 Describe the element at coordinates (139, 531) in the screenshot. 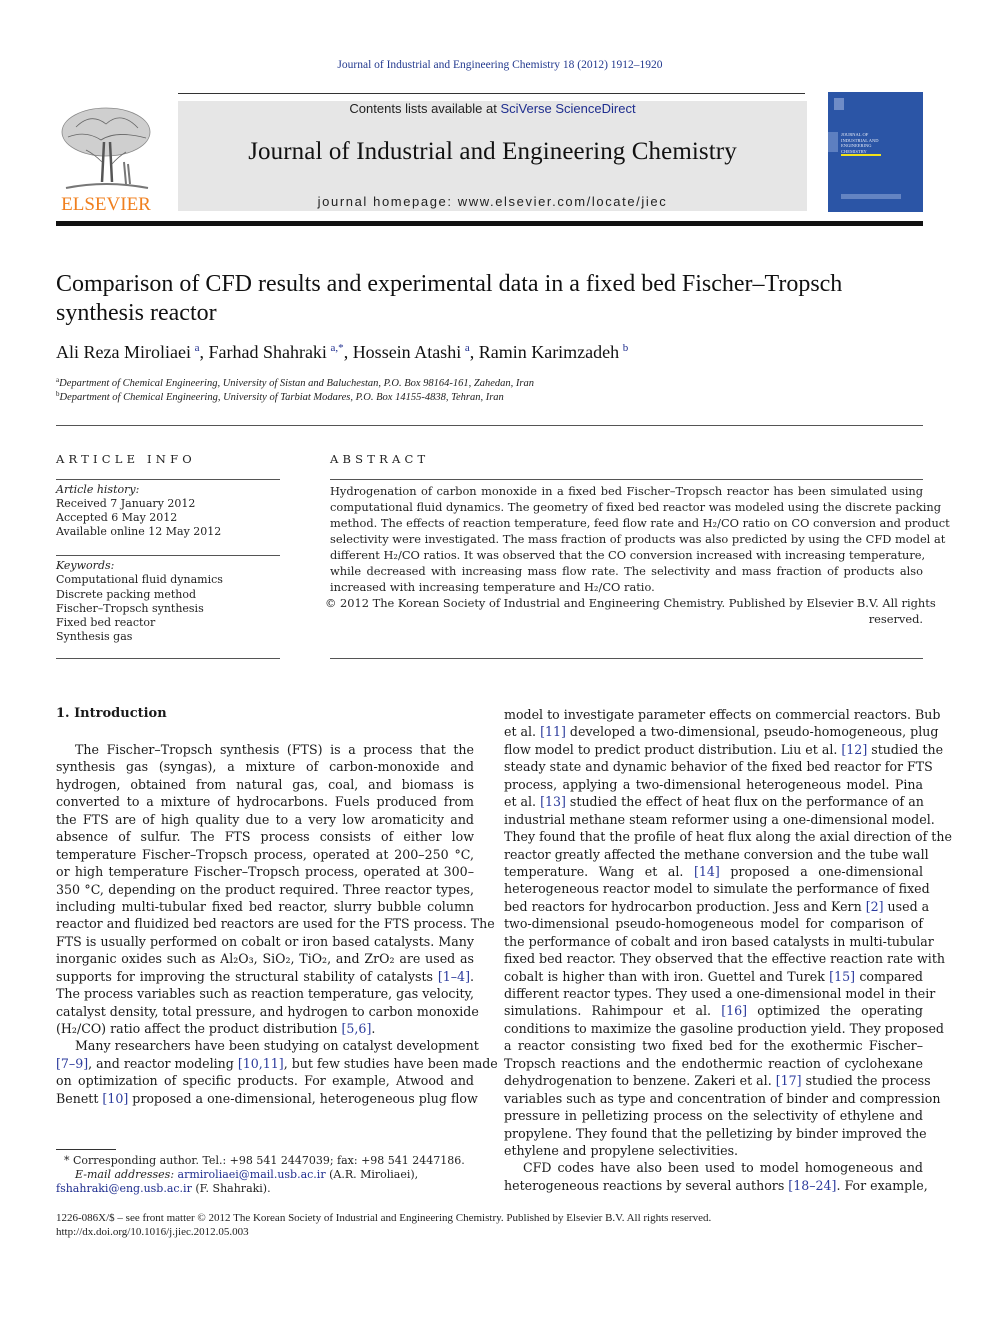

I see `online-date: Available online 12 May 2012` at that location.